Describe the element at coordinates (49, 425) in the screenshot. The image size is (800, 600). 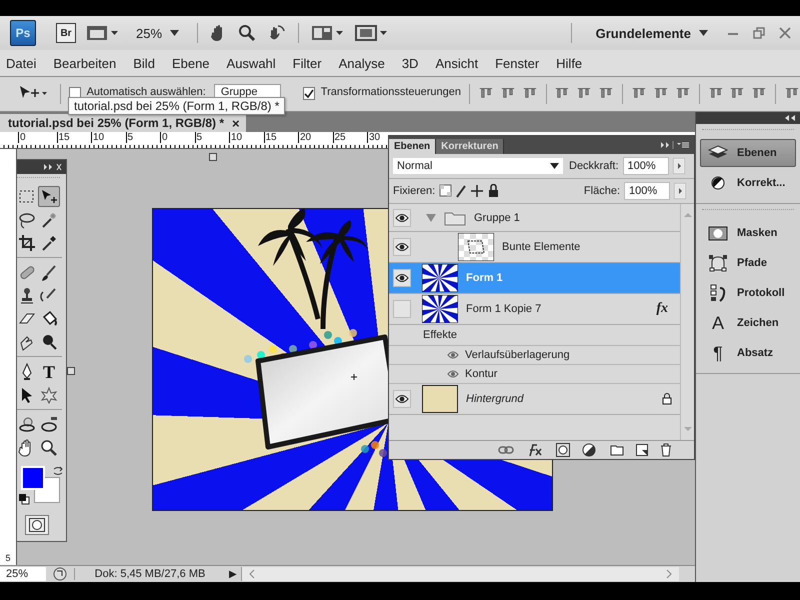
I see `orbit-3d-tool-icon` at that location.